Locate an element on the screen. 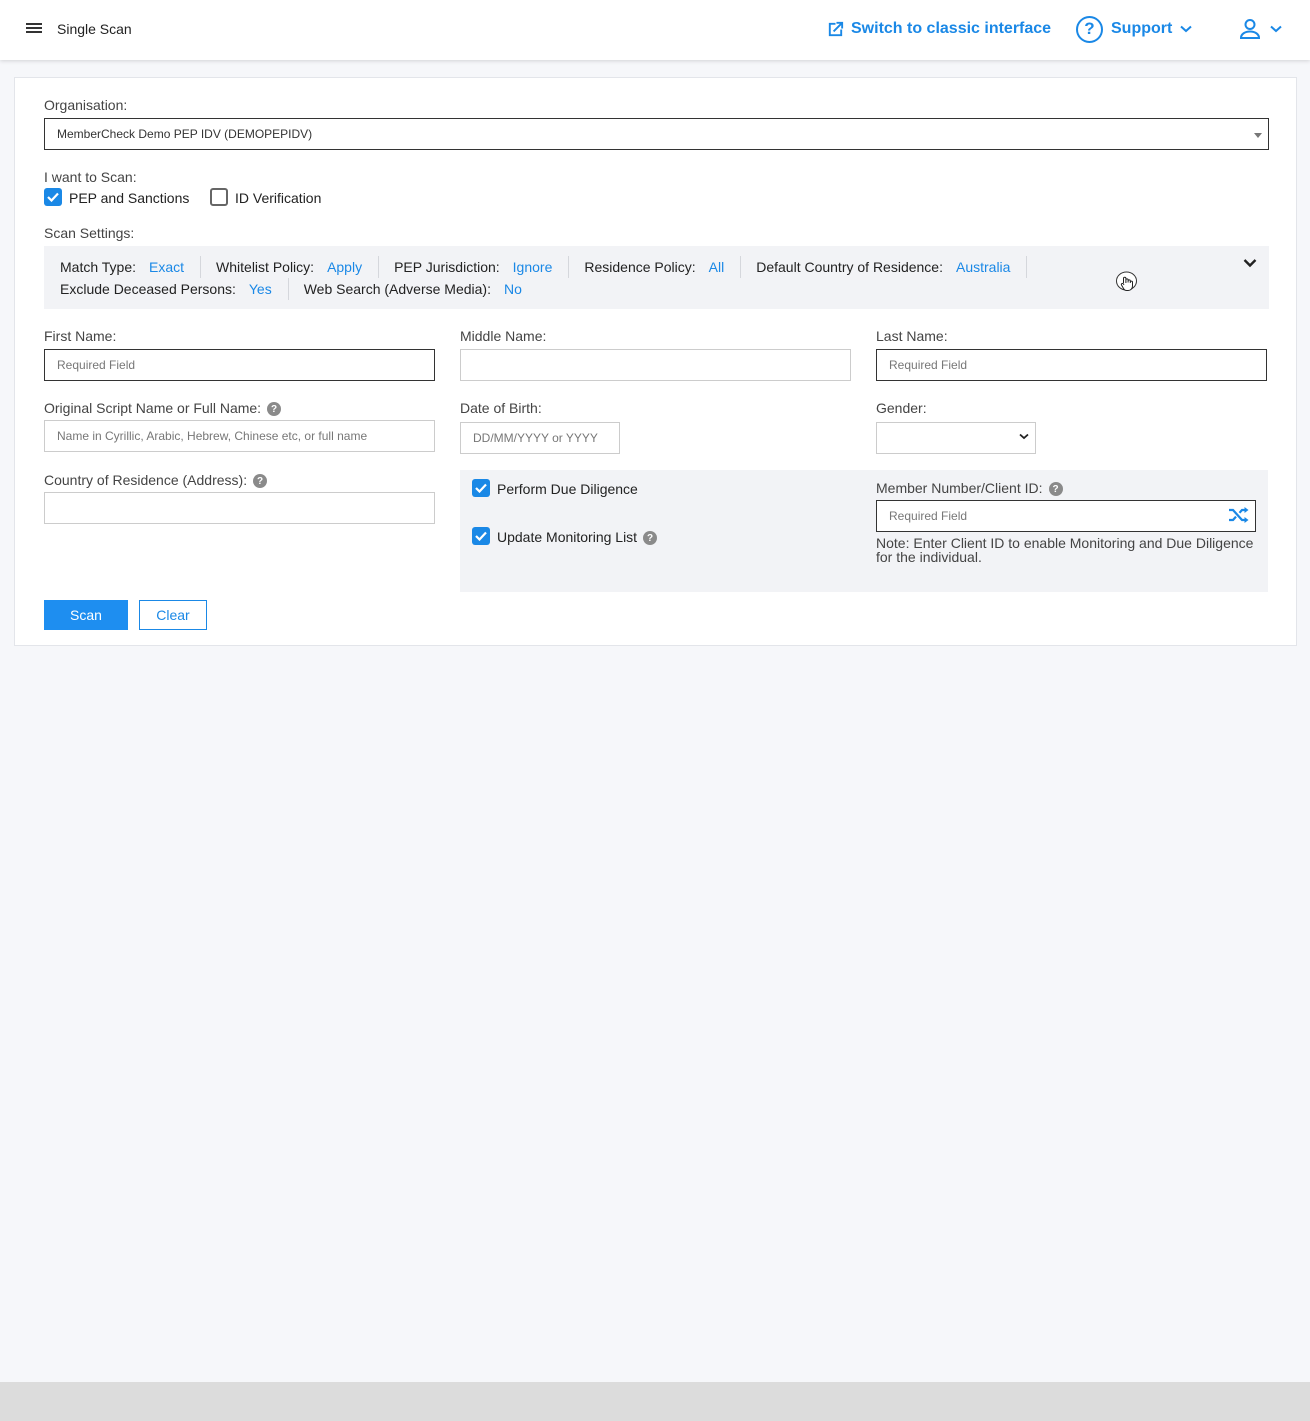  setting-match-type: Match Type: Exact is located at coordinates (131, 267).